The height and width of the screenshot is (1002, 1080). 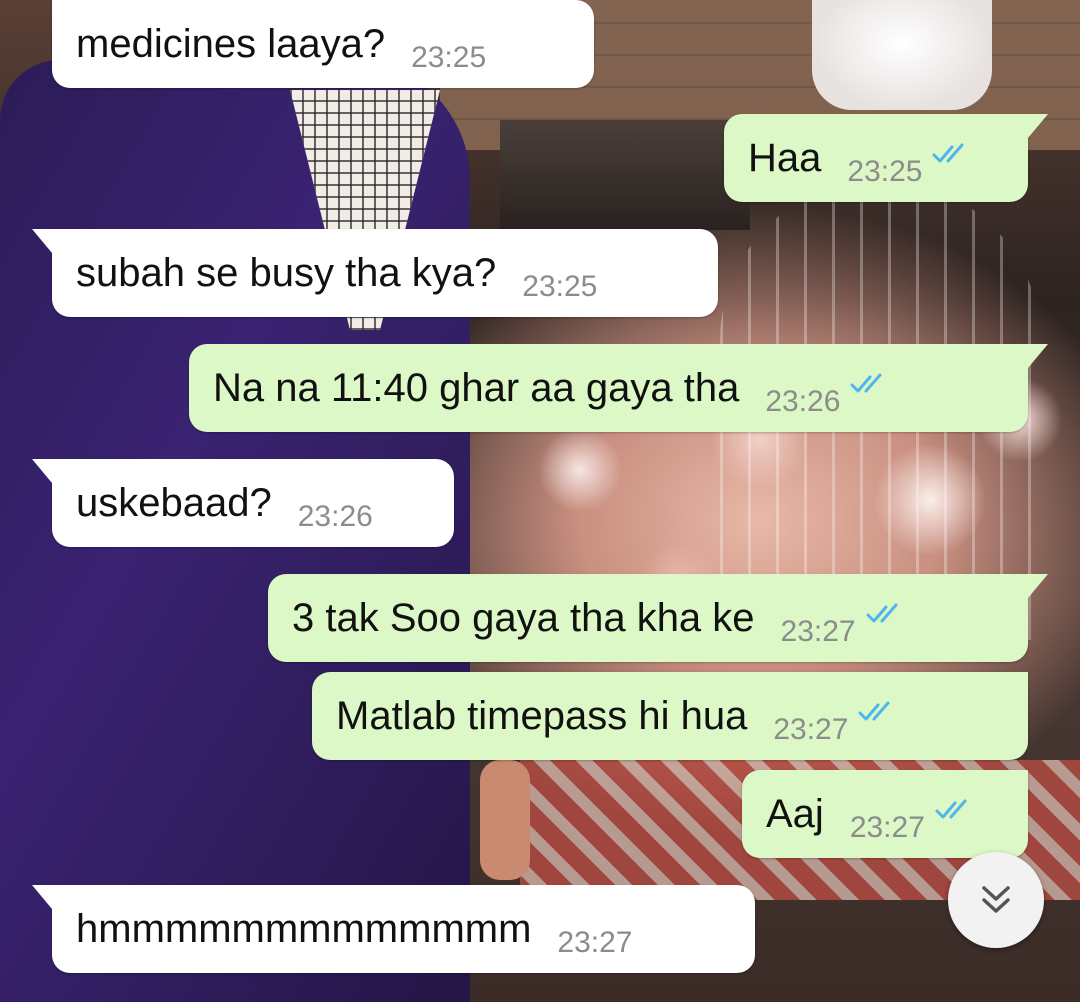 What do you see at coordinates (286, 273) in the screenshot?
I see `message-text: subah se busy tha kya?` at bounding box center [286, 273].